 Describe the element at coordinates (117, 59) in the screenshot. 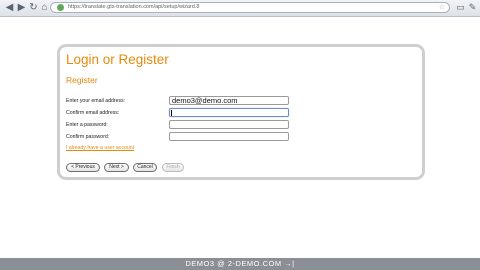

I see `page-title: Login or Register` at that location.